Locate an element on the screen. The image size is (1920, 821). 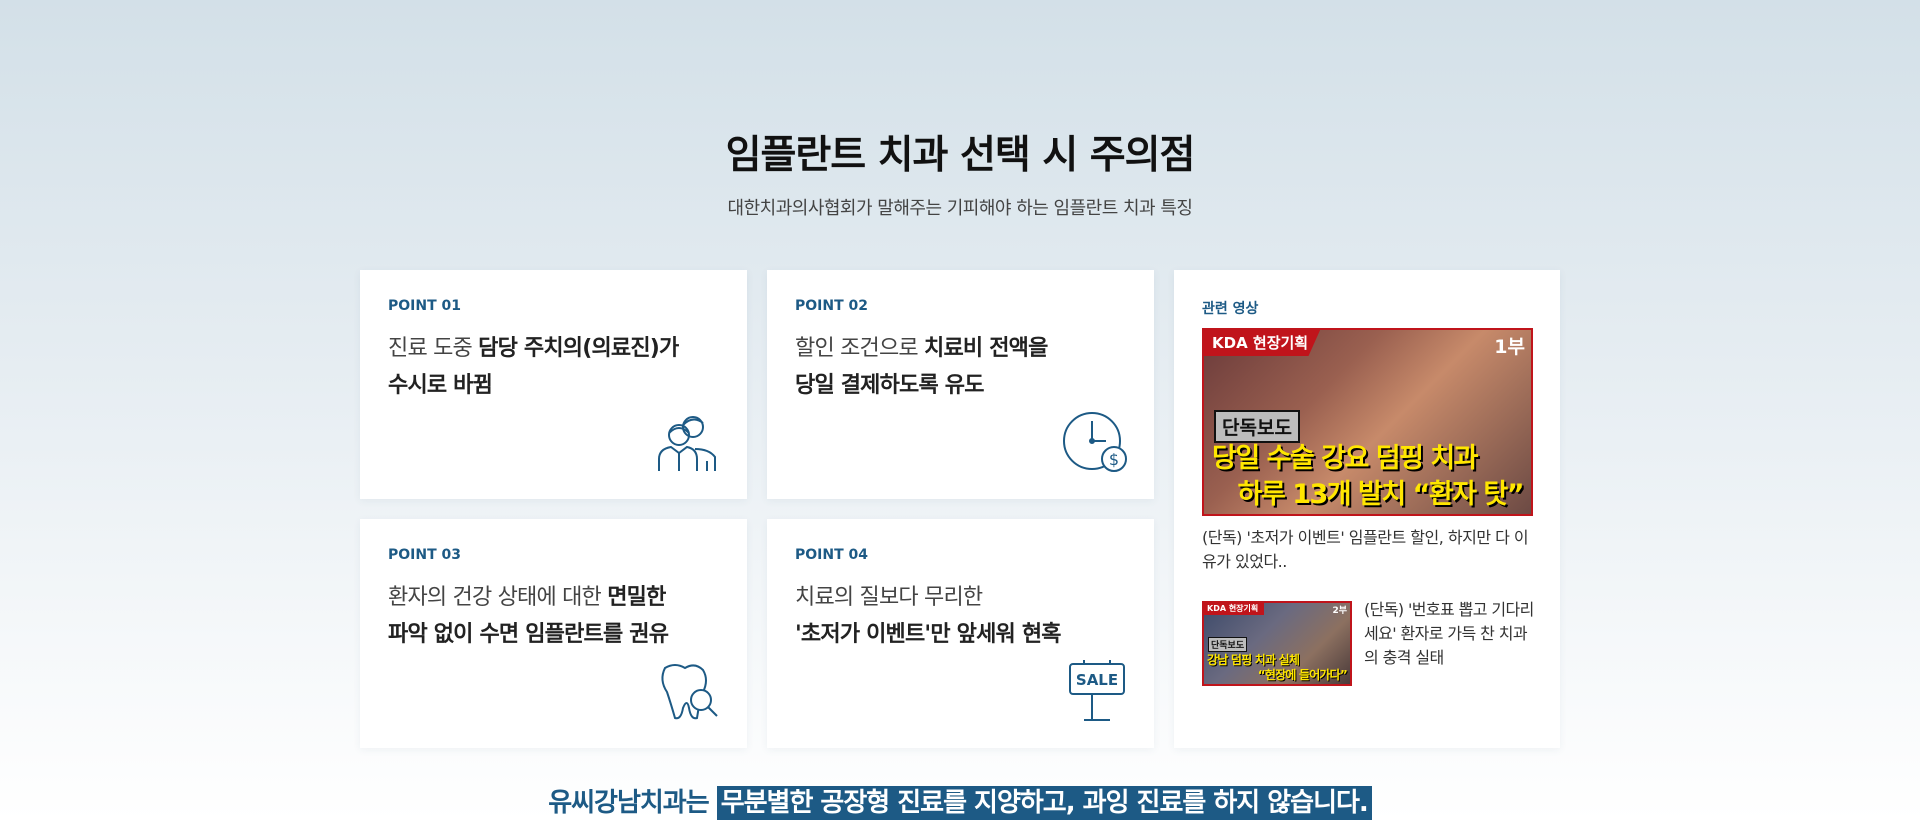
clinic-statement-highlight: 무분별한 공장형 진료를 지양하고, 과잉 진료를 하지 않습니다. is located at coordinates (1044, 803).